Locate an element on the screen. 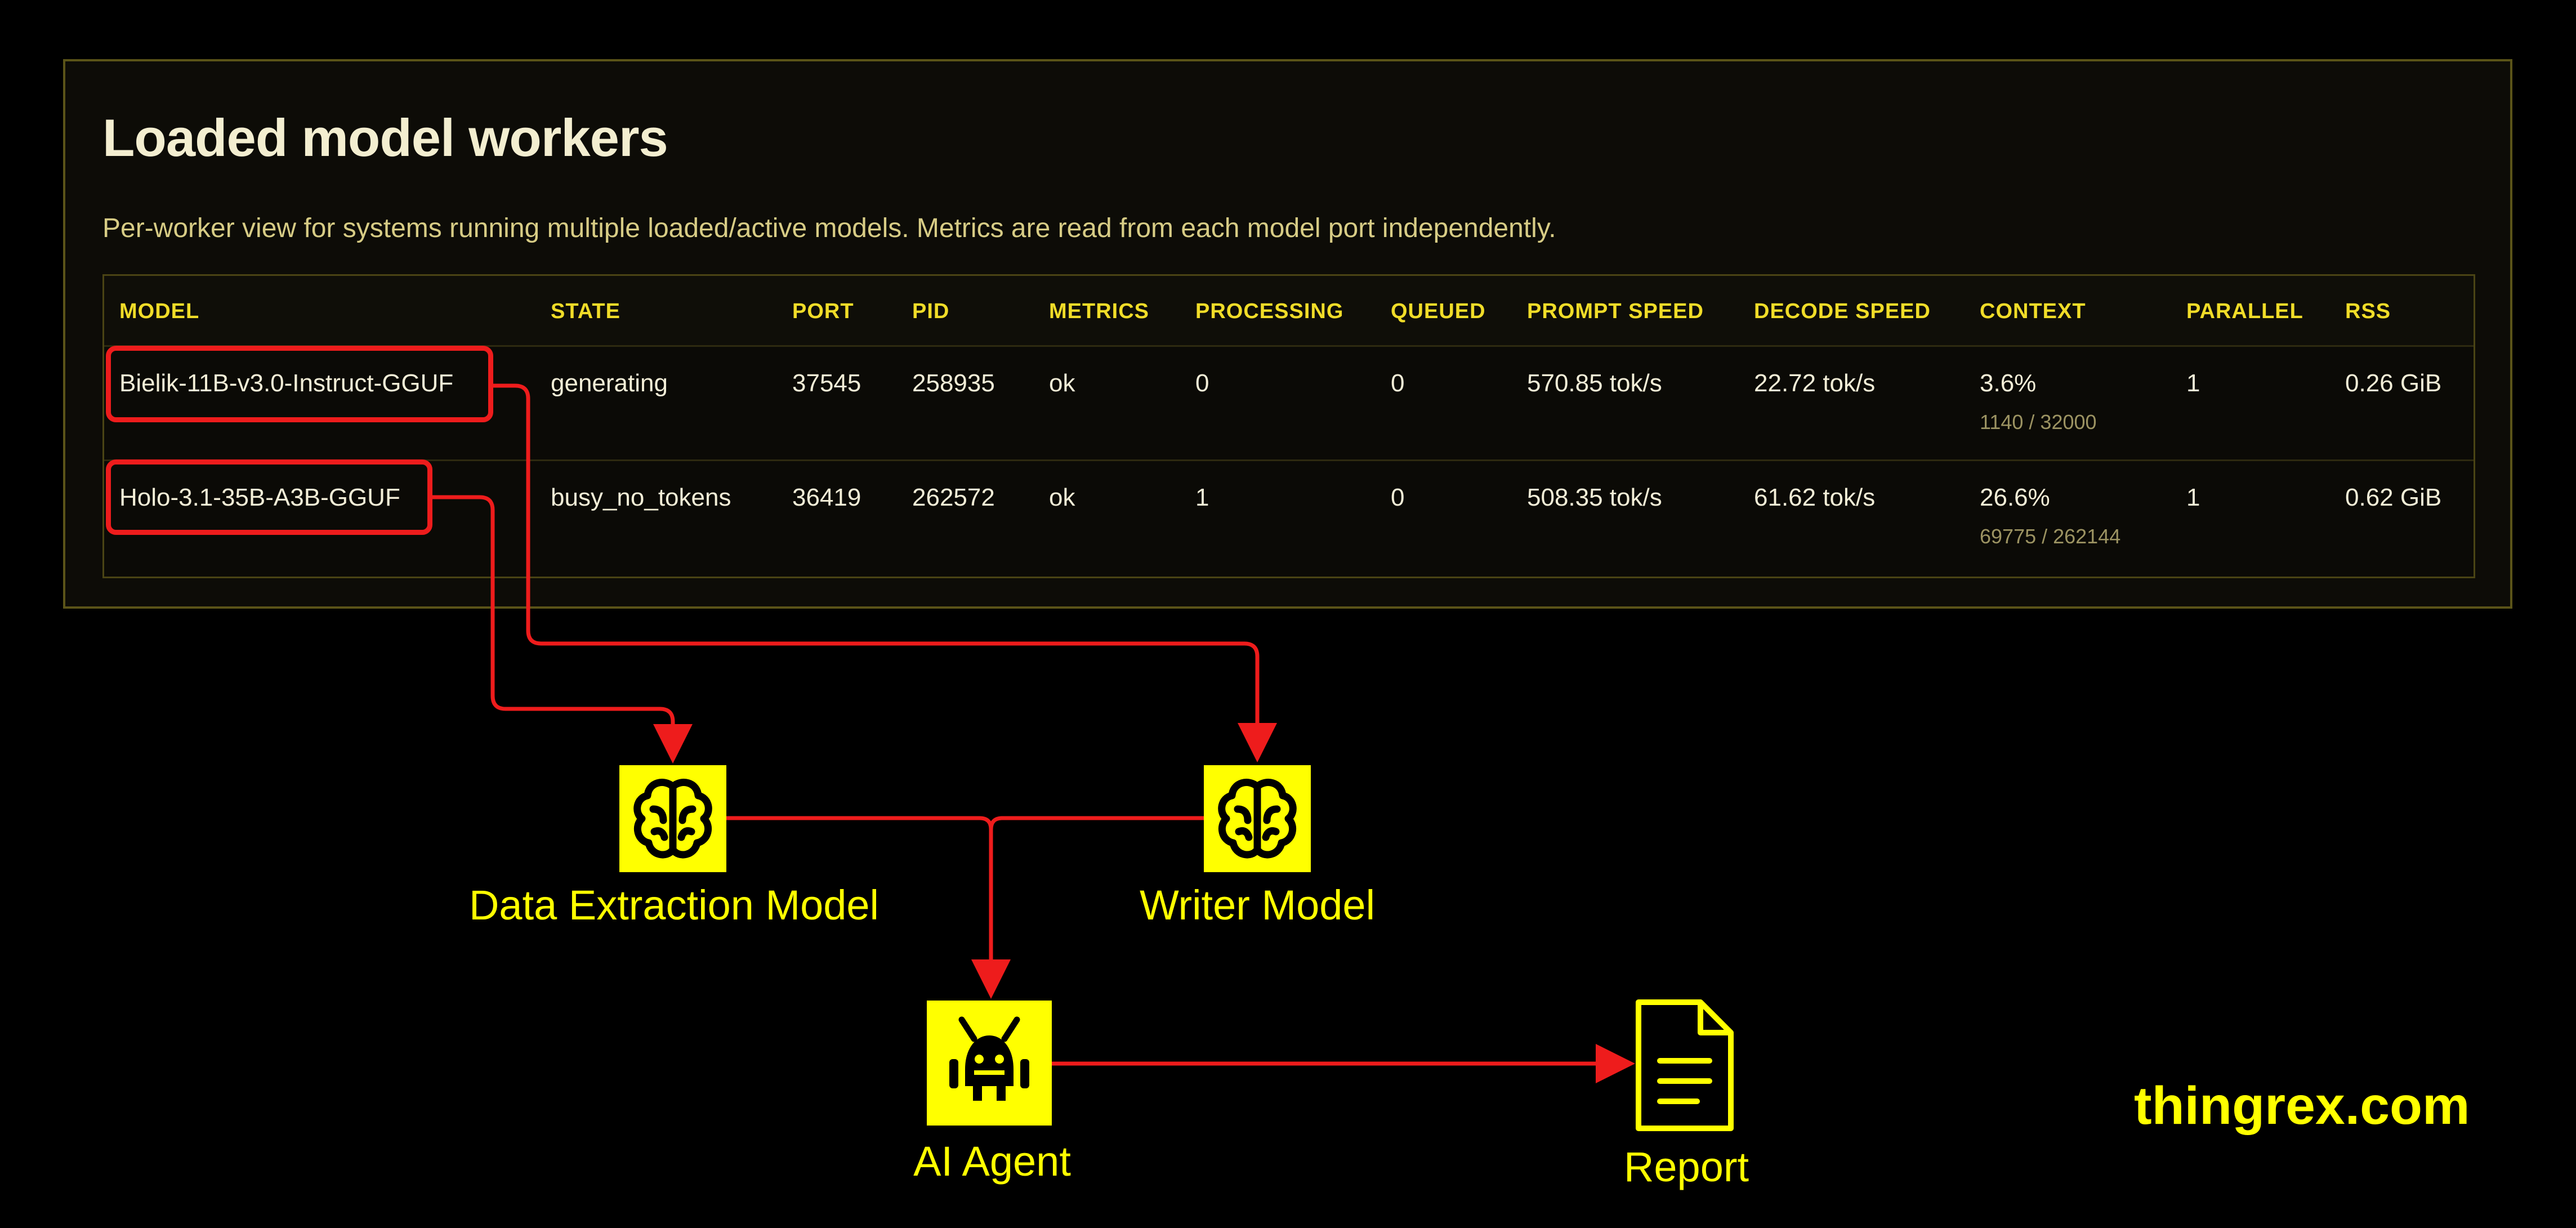  edge-bielik-to-writer is located at coordinates (885, 572).